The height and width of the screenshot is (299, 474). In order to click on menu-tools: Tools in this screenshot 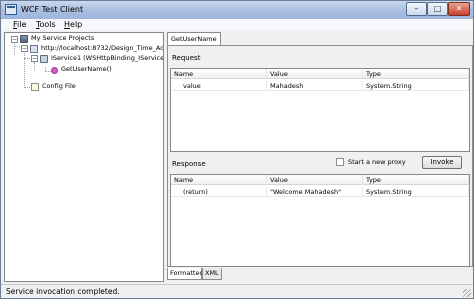, I will do `click(46, 24)`.